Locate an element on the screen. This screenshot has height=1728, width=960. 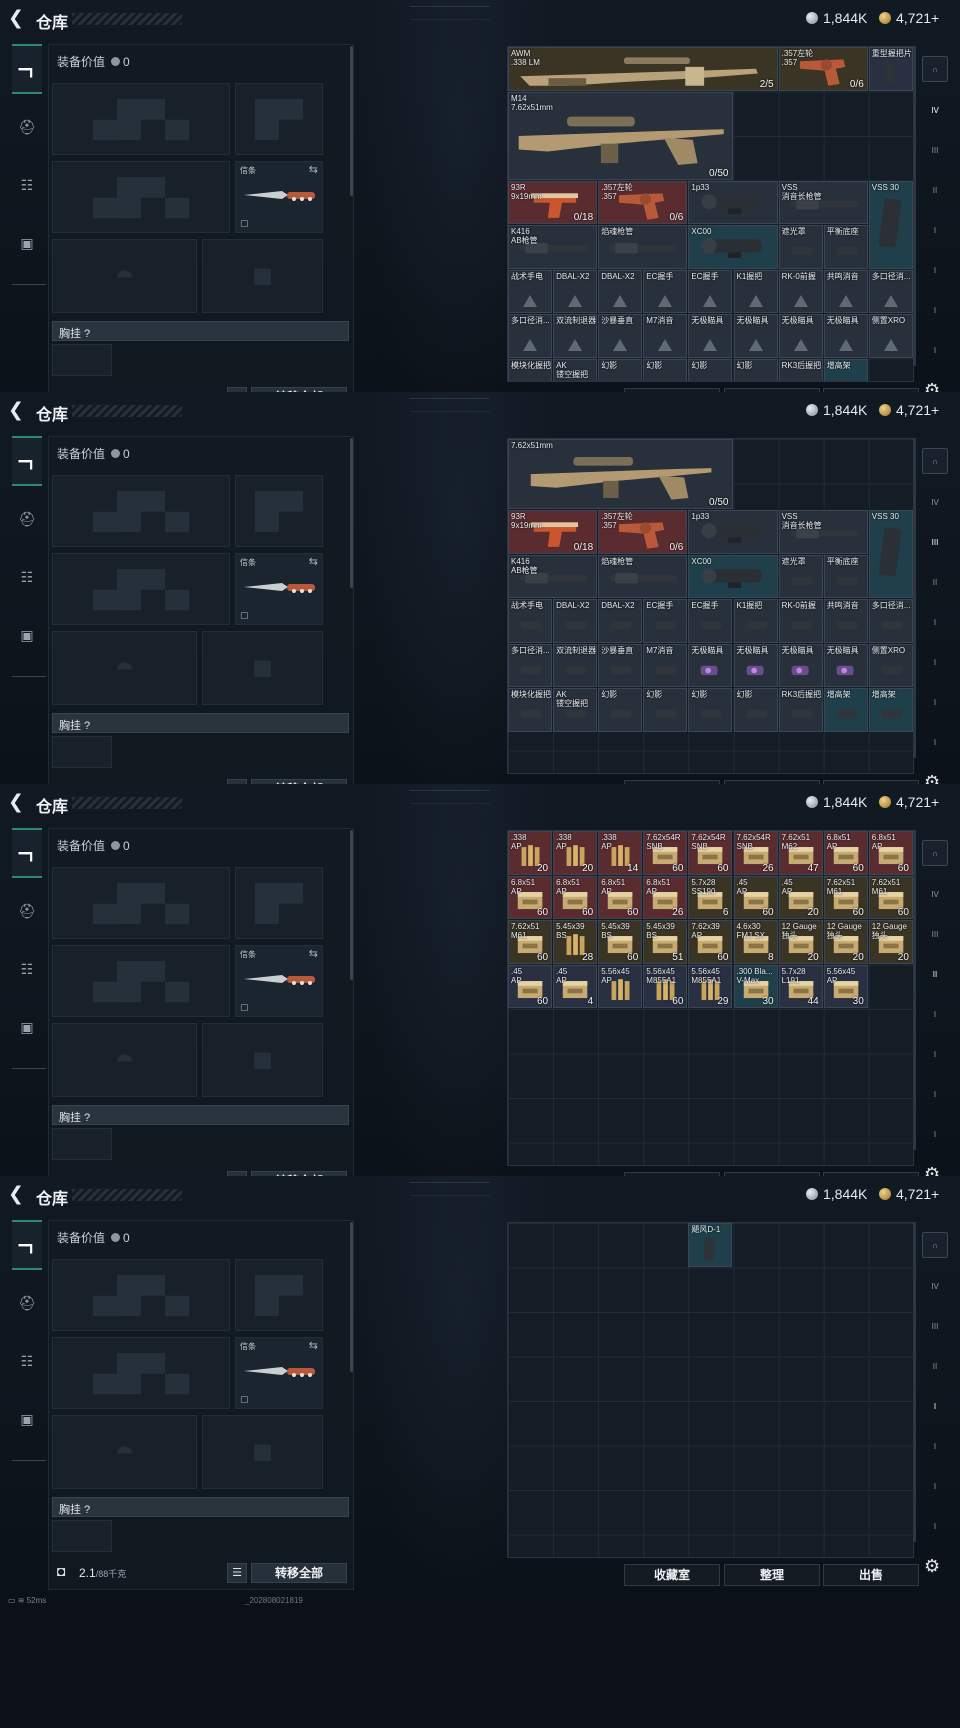
stash-item: 6.8x51 AP 26 is located at coordinates (665, 897).